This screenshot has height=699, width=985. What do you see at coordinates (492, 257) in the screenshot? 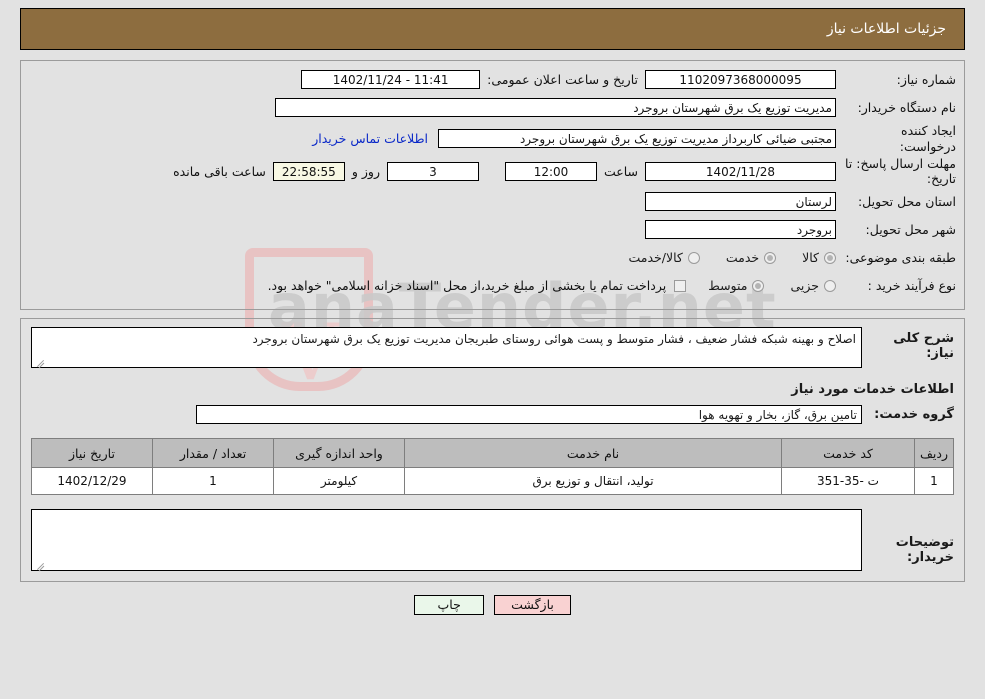
I see `subject-category-row: طبقه بندی موضوعی: کالا خدمت کالا/خدمت` at bounding box center [492, 257].